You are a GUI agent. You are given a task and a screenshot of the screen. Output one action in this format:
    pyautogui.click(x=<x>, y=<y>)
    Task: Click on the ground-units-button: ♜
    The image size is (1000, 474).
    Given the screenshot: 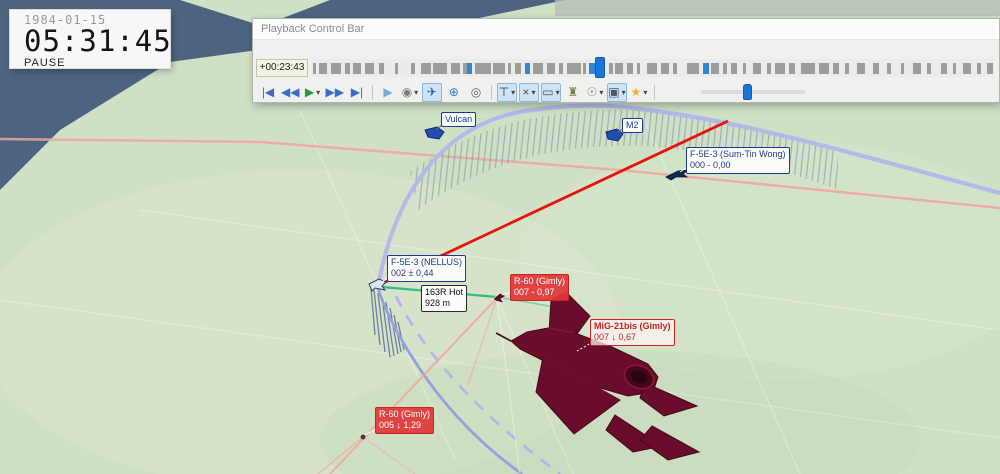 What is the action you would take?
    pyautogui.click(x=573, y=92)
    